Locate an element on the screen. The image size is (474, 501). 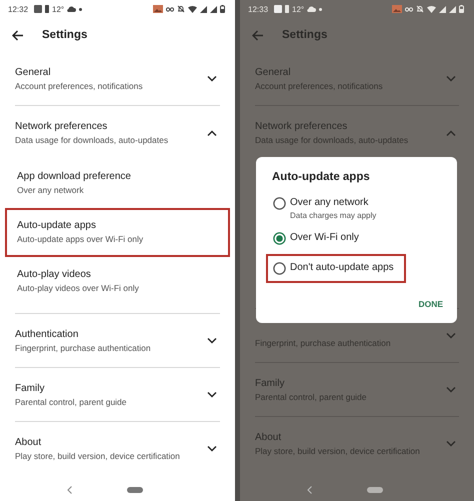
radio-option: Over any network Data charges may apply is located at coordinates (325, 208).